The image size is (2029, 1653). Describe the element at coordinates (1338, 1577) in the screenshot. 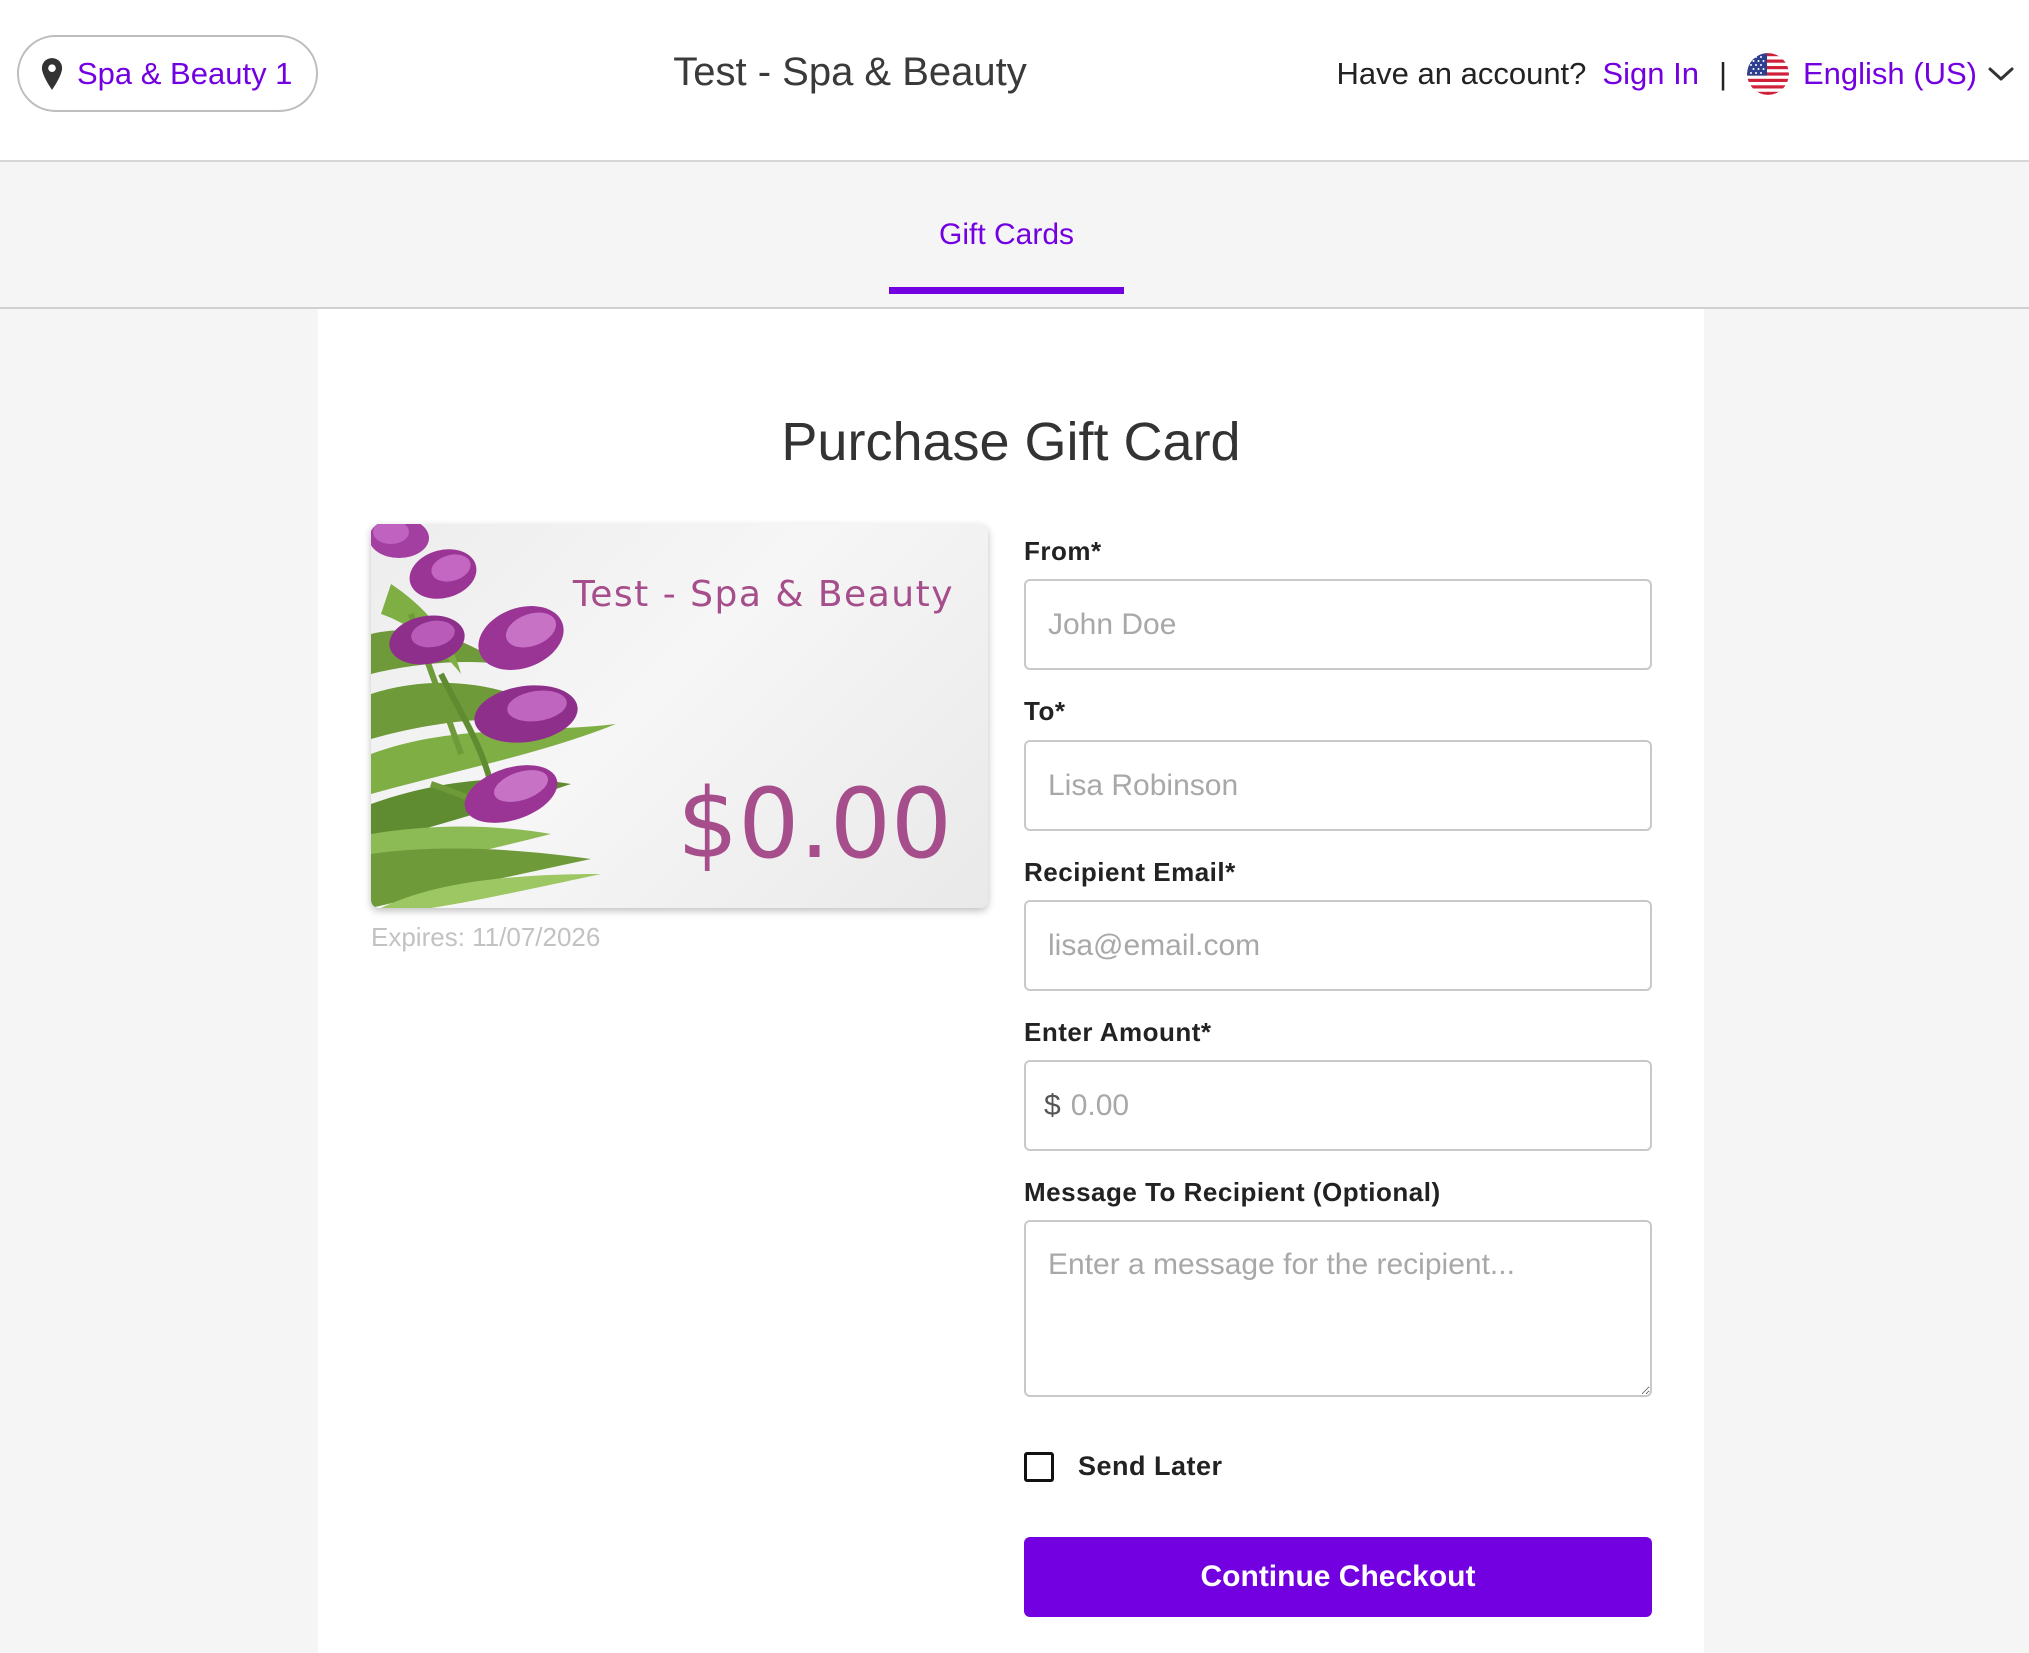

I see `continue-checkout-button: Continue Checkout` at that location.